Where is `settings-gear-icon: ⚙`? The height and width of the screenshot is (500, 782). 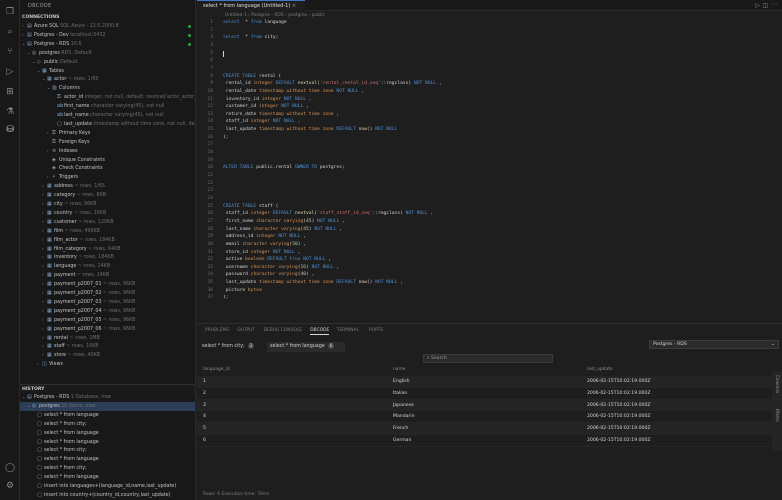 settings-gear-icon: ⚙ is located at coordinates (10, 486).